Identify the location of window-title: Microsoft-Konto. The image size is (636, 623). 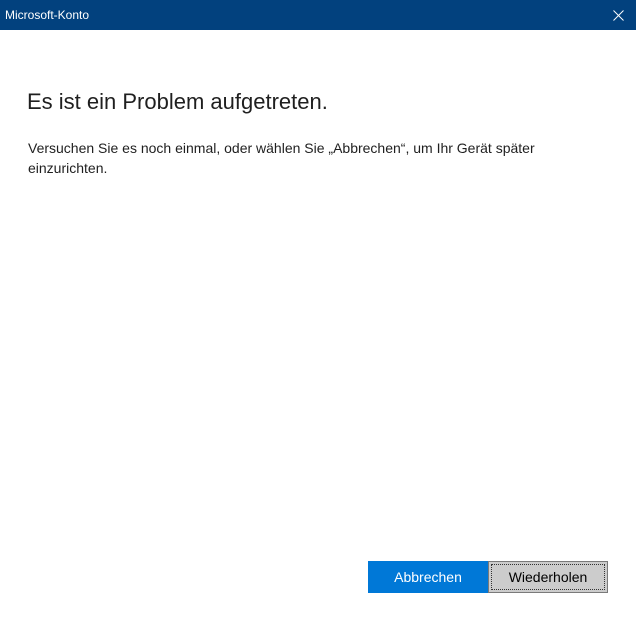
(47, 15).